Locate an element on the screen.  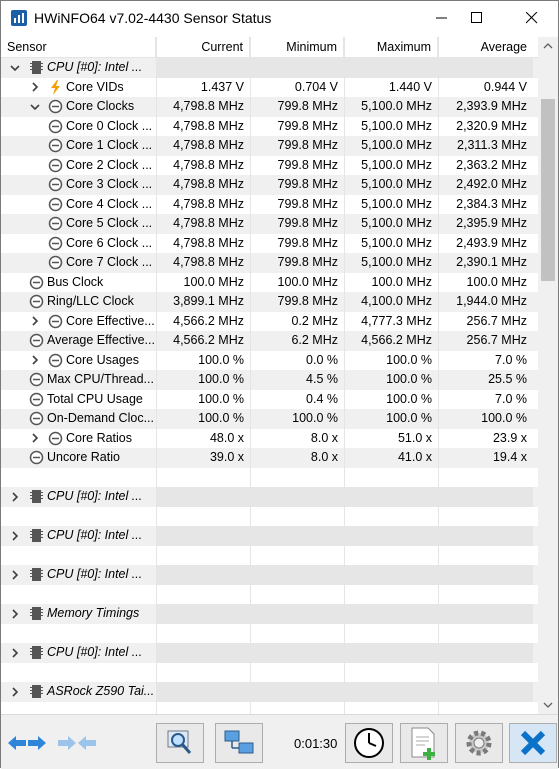
vertical-scrollbar is located at coordinates (548, 375).